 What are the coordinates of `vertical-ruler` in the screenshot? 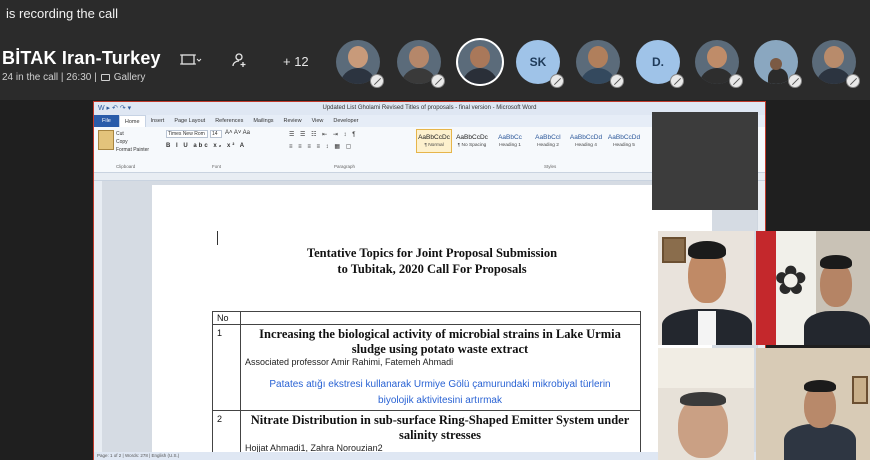 It's located at (98, 316).